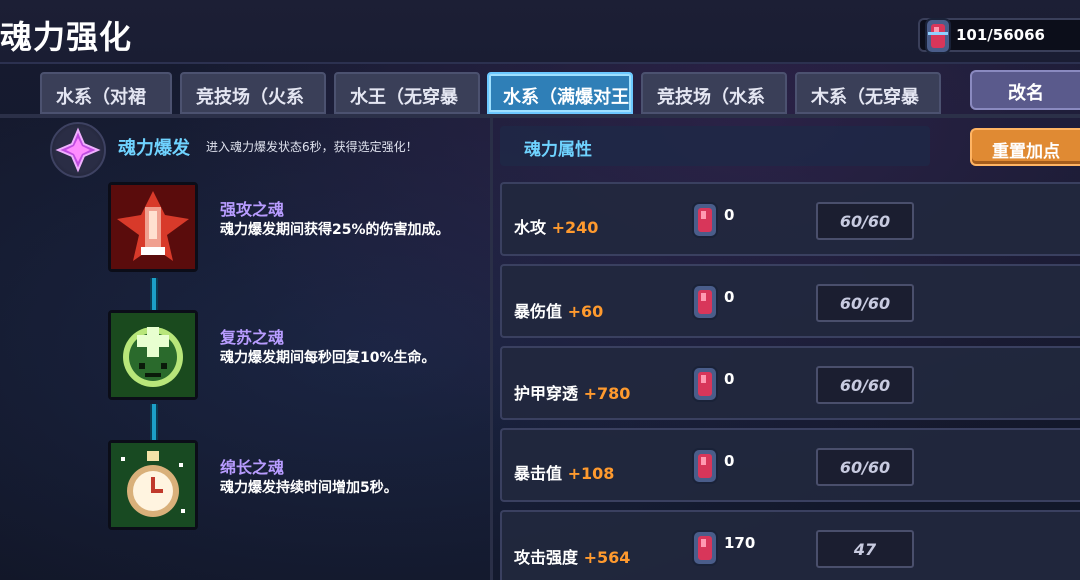 The height and width of the screenshot is (580, 1080). What do you see at coordinates (335, 230) in the screenshot?
I see `soul-description: 魂力爆发期间获得25%的伤害加成。` at bounding box center [335, 230].